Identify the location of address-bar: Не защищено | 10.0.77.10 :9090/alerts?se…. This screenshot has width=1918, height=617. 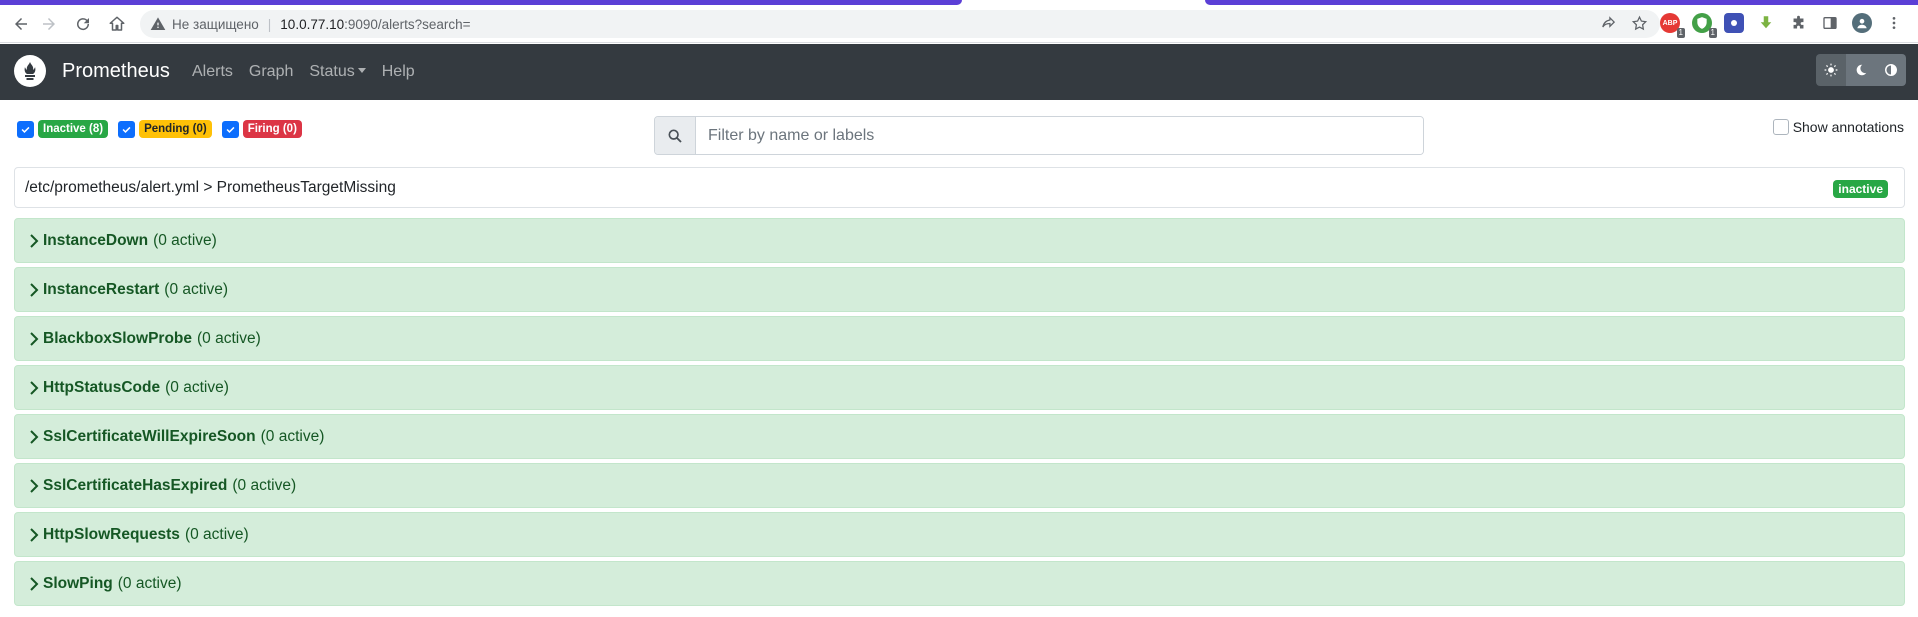
(900, 24).